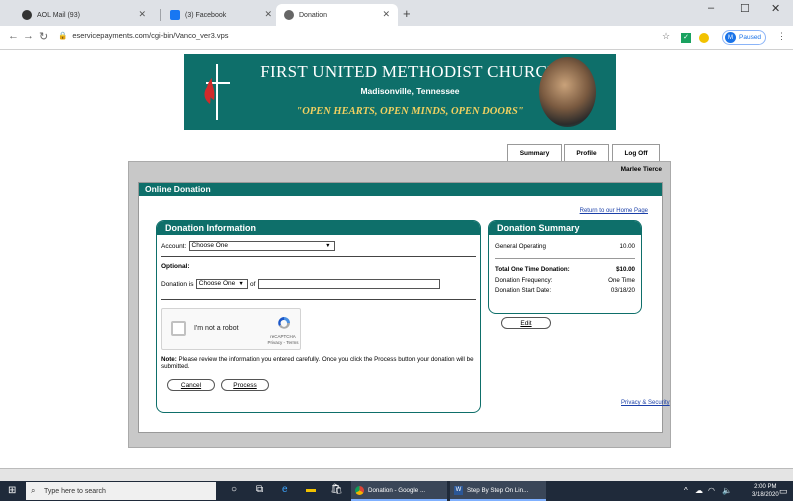 This screenshot has width=793, height=501. I want to click on account-select: Choose One ▼, so click(261, 246).